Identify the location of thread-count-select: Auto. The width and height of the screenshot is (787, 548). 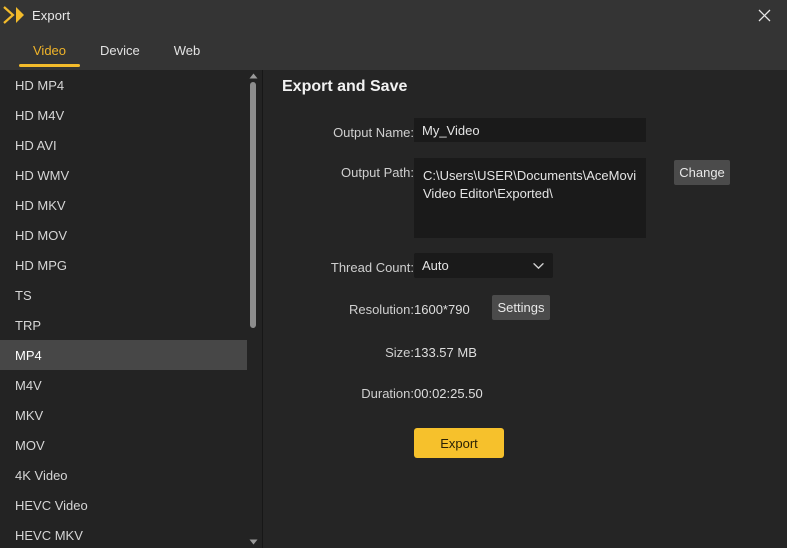
(483, 265).